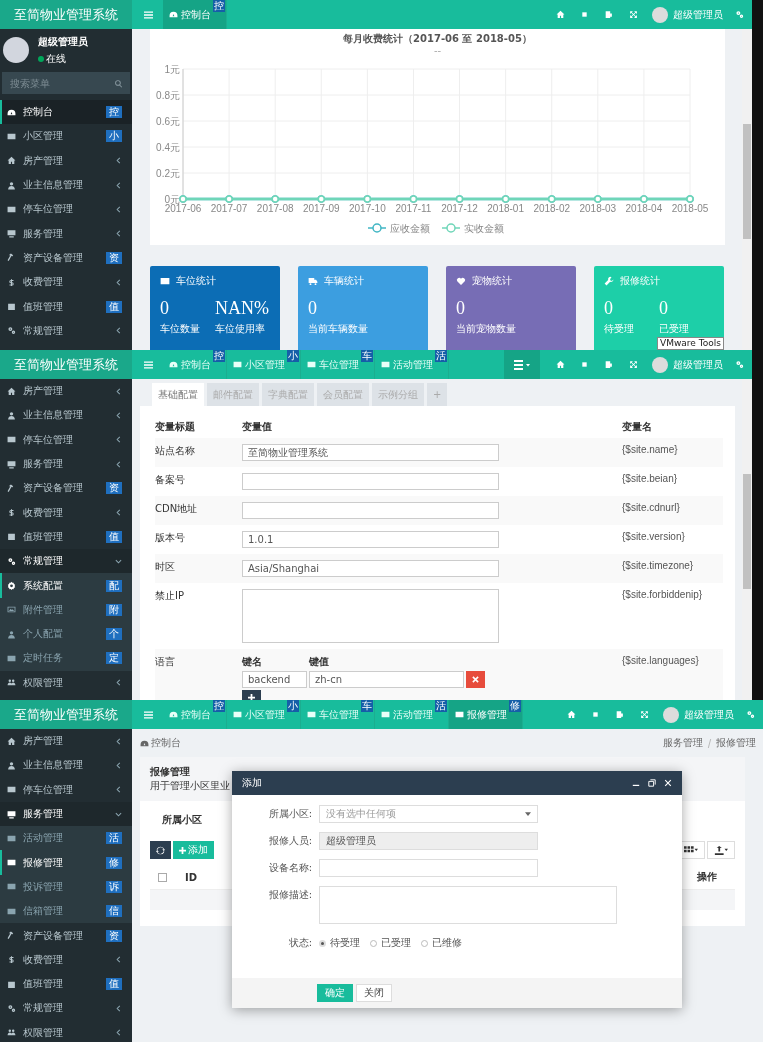 This screenshot has height=1042, width=763. What do you see at coordinates (736, 743) in the screenshot?
I see `breadcrumb-link: 报修管理` at bounding box center [736, 743].